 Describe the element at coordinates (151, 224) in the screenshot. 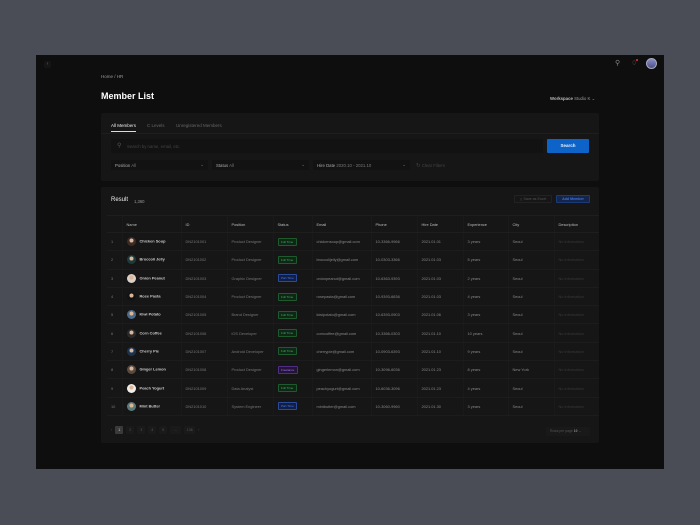

I see `column-header-name: Name` at that location.